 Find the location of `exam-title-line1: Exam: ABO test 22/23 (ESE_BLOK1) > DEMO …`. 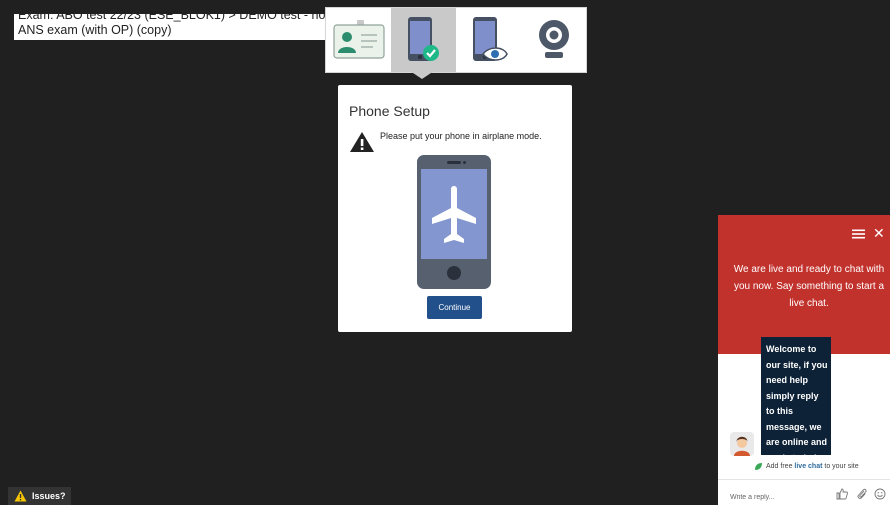

exam-title-line1: Exam: ABO test 22/23 (ESE_BLOK1) > DEMO … is located at coordinates (176, 15).